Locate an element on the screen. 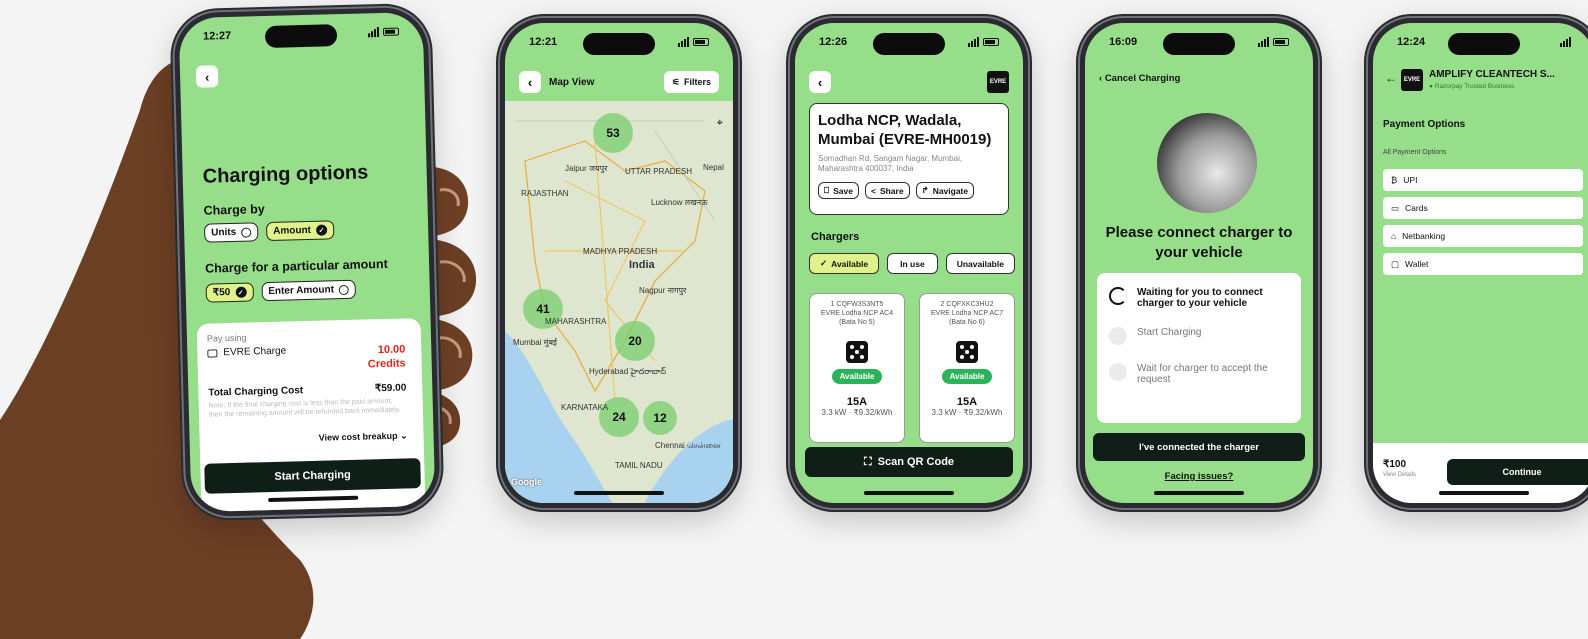 The height and width of the screenshot is (639, 1588). step-text: Start Charging is located at coordinates (1169, 332).